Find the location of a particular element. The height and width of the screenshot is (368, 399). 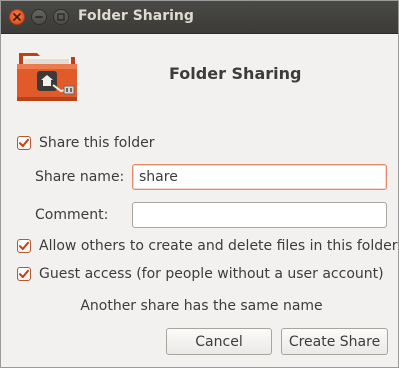

share-name-label: Share name: is located at coordinates (80, 177).